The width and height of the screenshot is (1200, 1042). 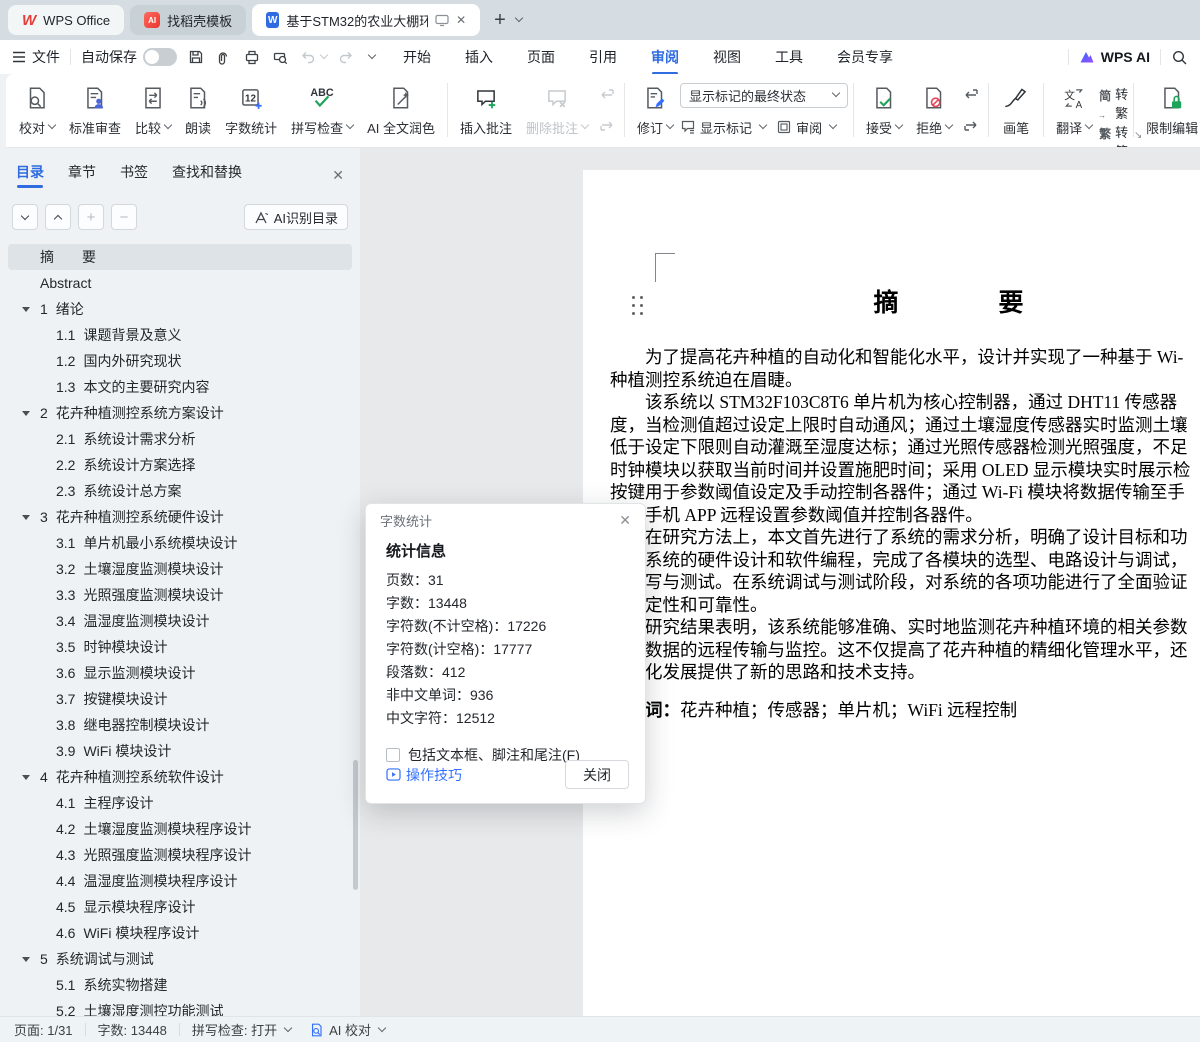 I want to click on toc-item: 4.5 显示模块程序设计, so click(x=180, y=907).